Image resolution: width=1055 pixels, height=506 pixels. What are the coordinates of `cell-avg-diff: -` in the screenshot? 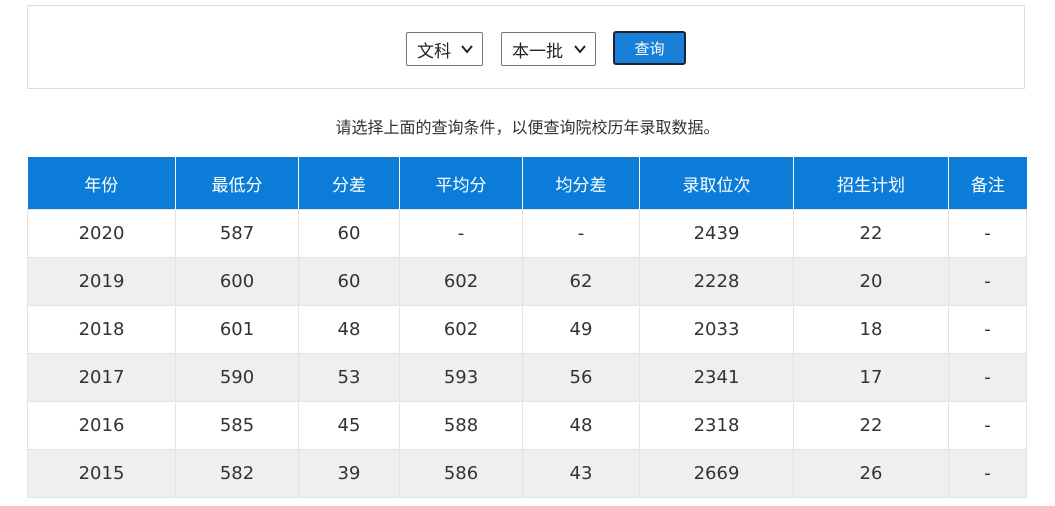 It's located at (581, 233).